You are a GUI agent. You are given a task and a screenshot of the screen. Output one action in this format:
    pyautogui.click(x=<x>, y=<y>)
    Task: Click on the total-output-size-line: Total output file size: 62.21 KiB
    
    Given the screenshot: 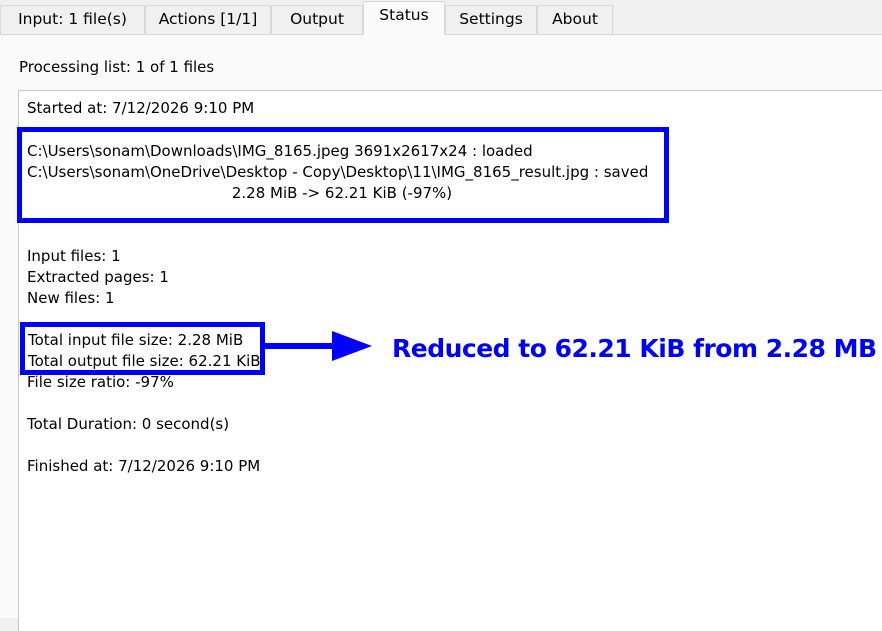 What is the action you would take?
    pyautogui.click(x=144, y=361)
    